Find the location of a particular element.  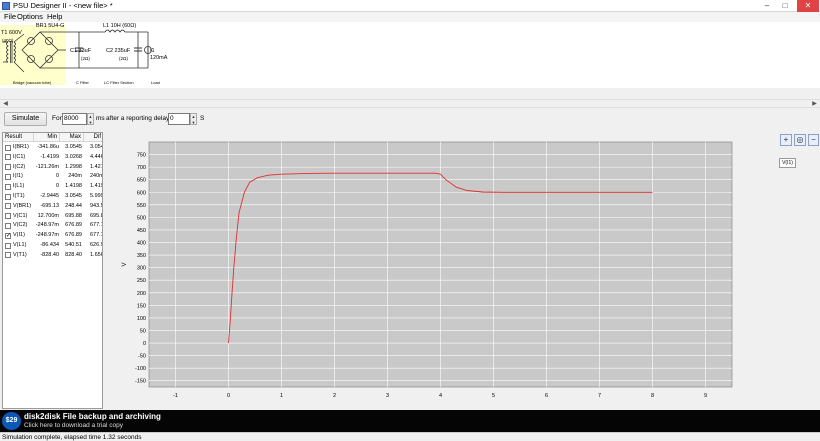

minimize-button: – is located at coordinates (767, 6).